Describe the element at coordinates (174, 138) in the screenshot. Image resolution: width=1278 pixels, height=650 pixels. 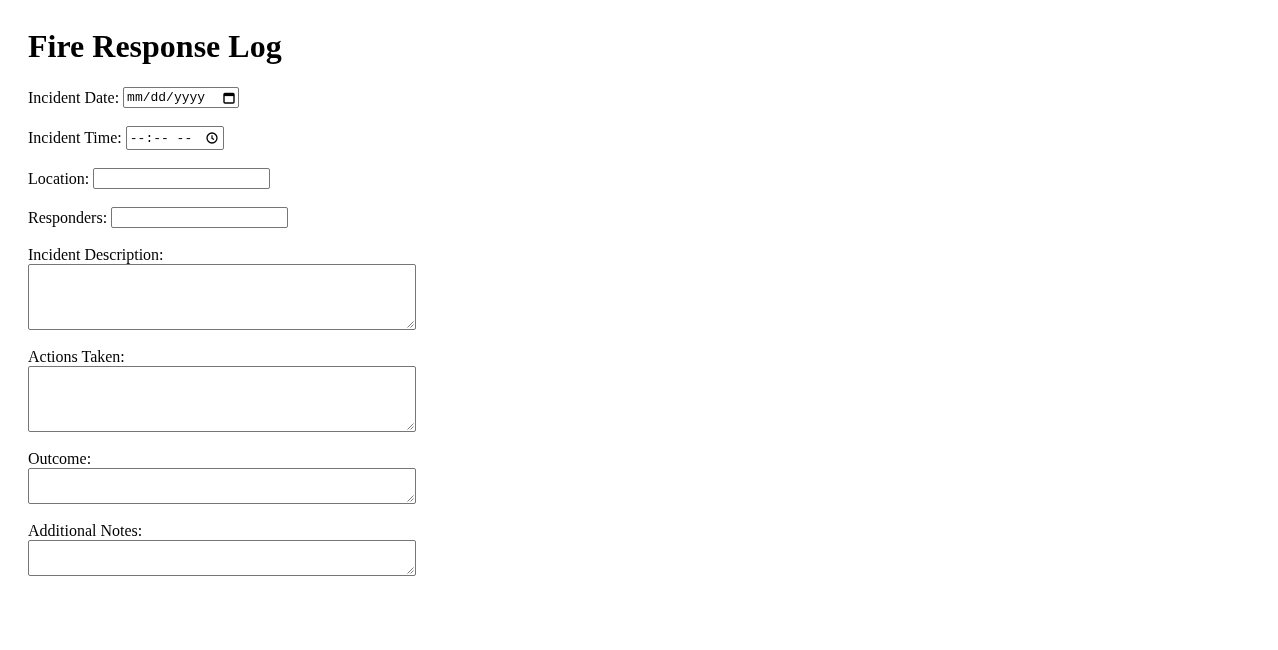
I see `time-field: --:-- --` at that location.